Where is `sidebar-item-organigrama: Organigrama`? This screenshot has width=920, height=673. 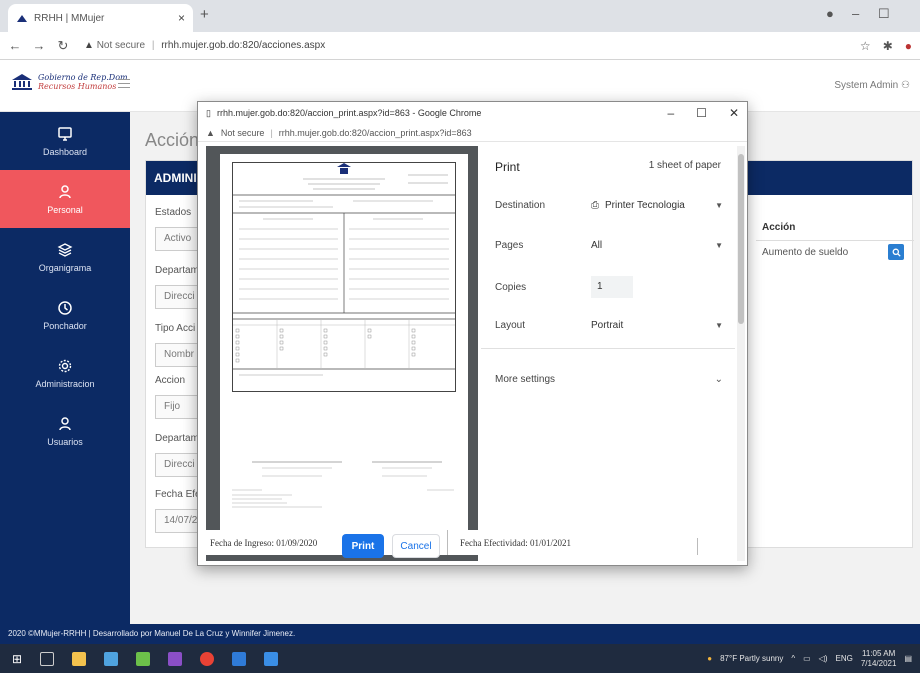
sidebar-item-organigrama: Organigrama is located at coordinates (65, 257).